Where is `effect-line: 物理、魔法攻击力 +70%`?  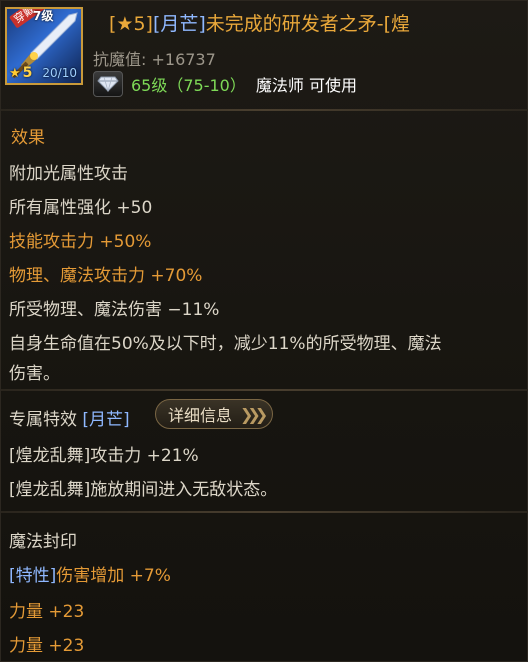
effect-line: 物理、魔法攻击力 +70% is located at coordinates (106, 276).